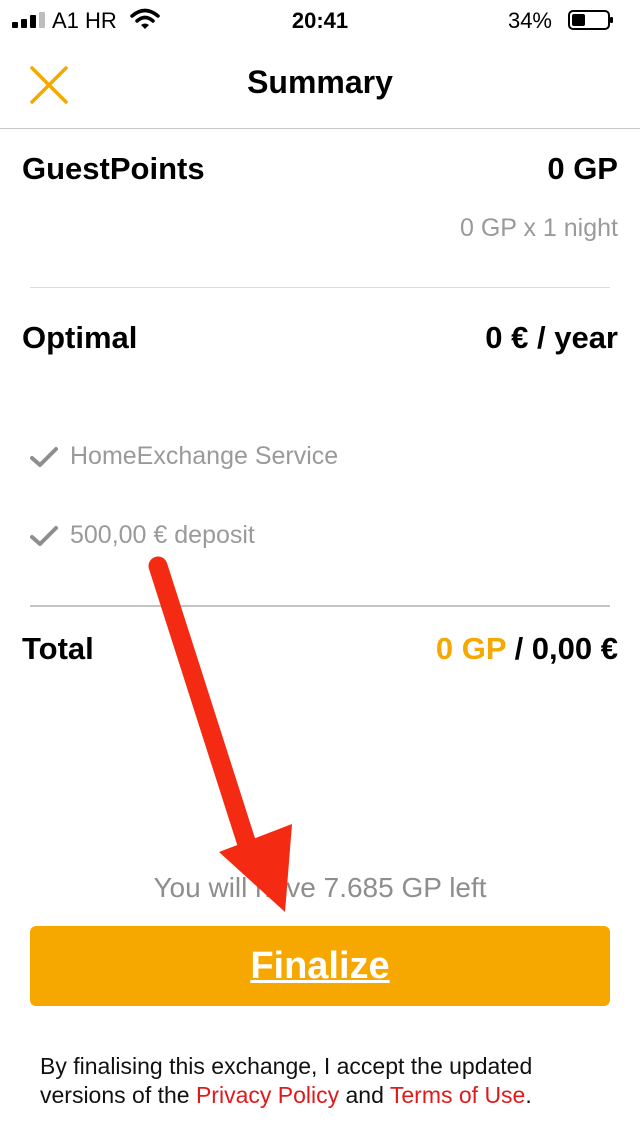 The width and height of the screenshot is (640, 1136). Describe the element at coordinates (529, 20) in the screenshot. I see `battery-percentage: 34%` at that location.